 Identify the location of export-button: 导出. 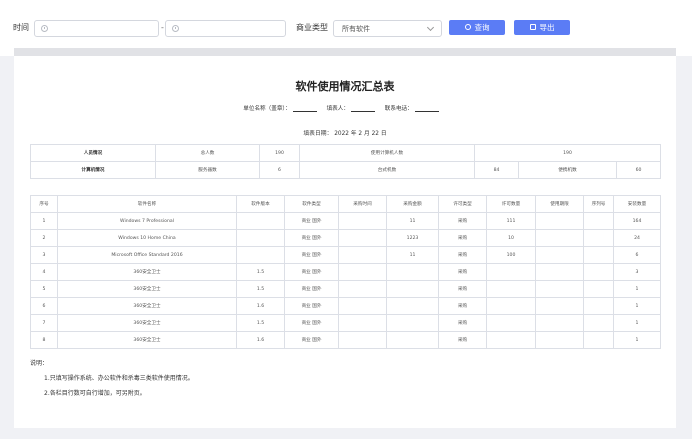
(542, 27).